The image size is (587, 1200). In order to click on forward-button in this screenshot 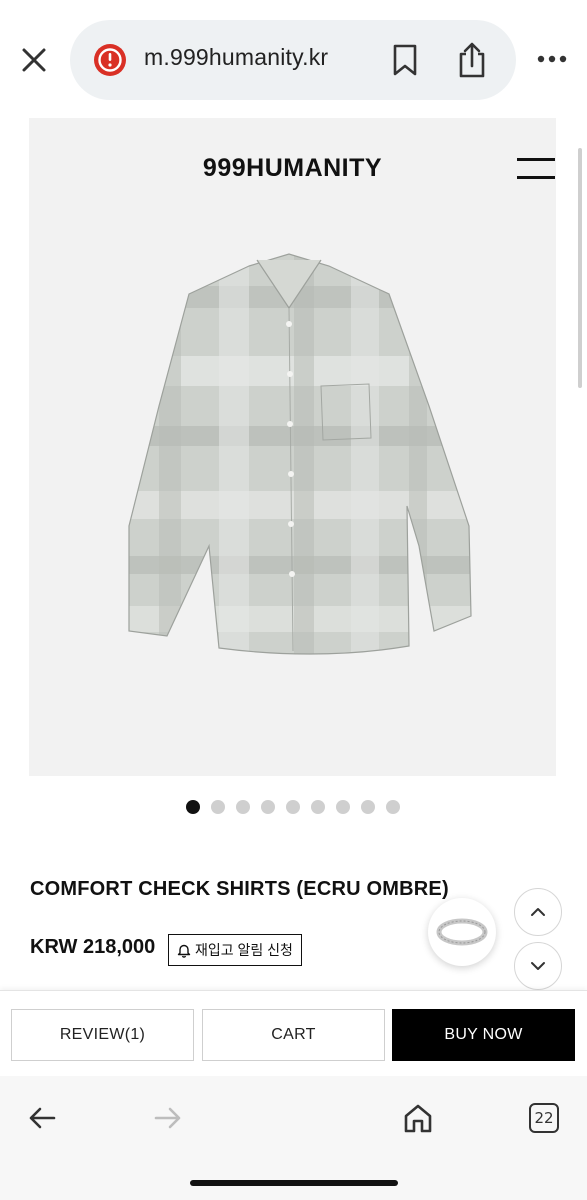, I will do `click(168, 1118)`.